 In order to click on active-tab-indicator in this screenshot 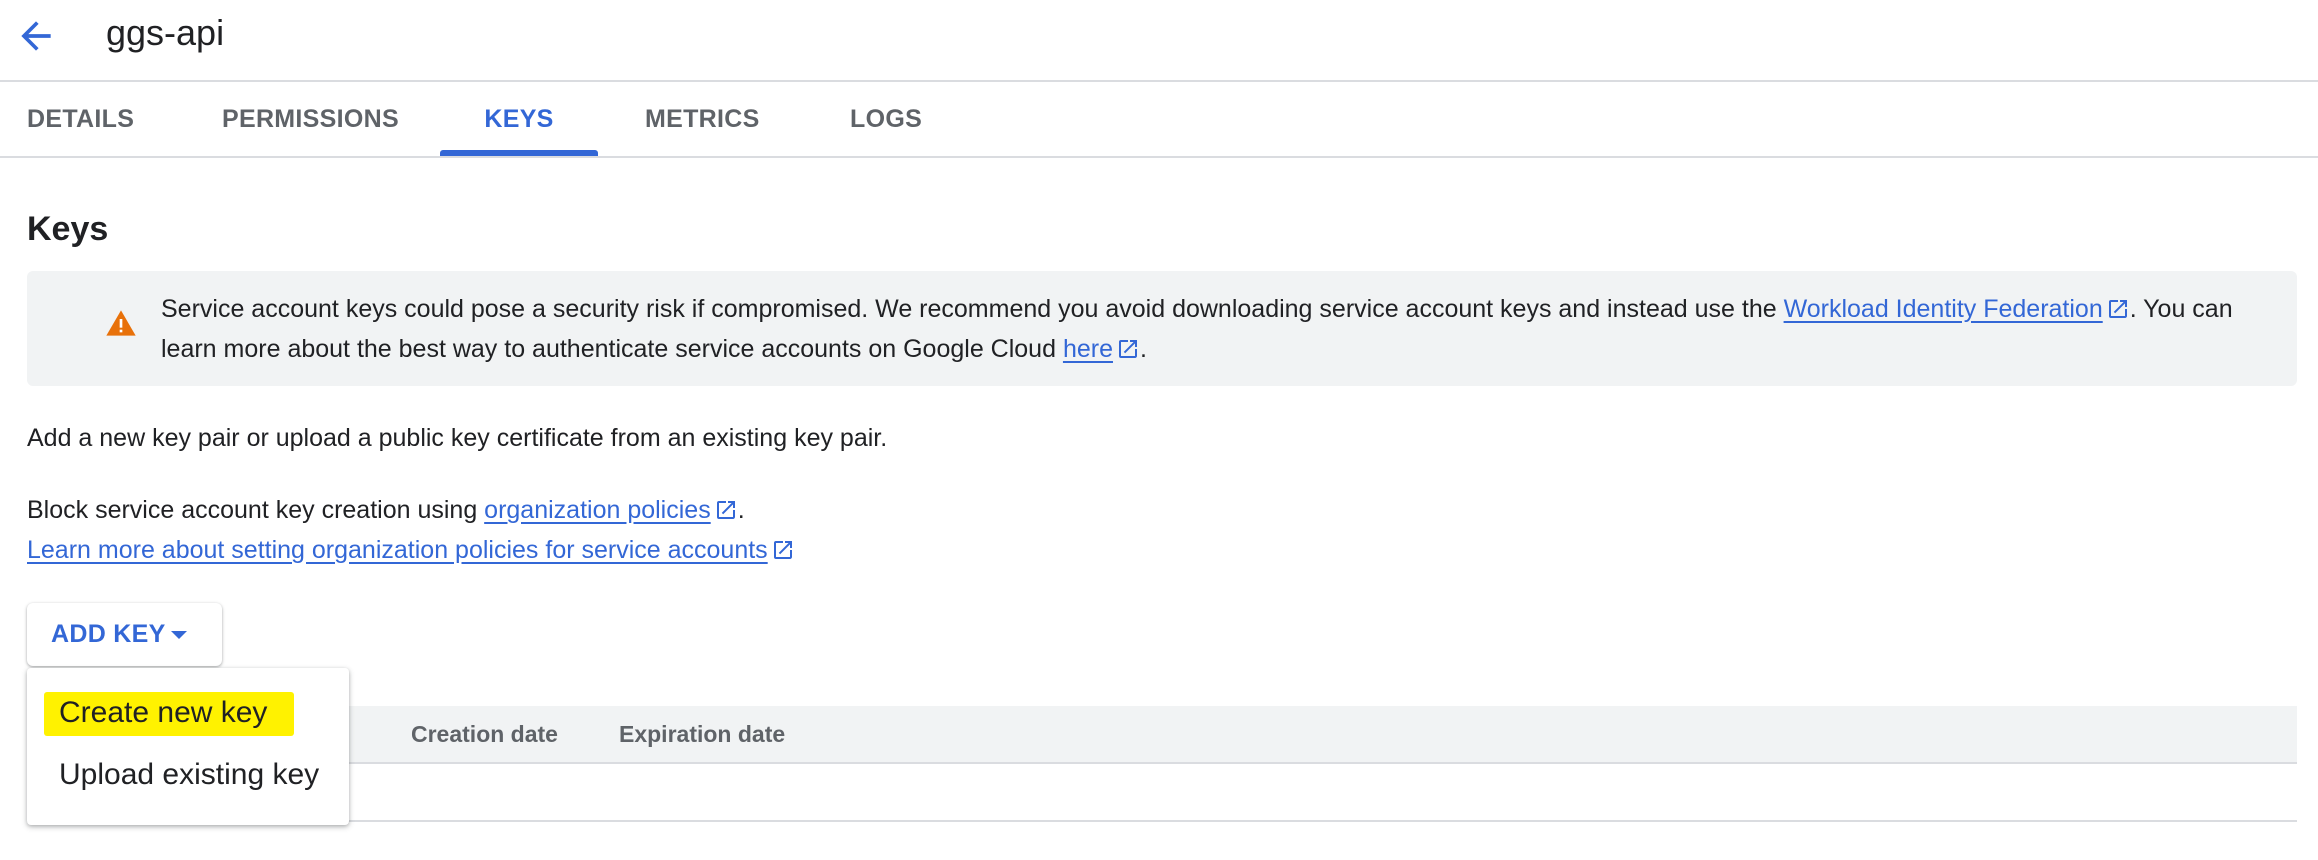, I will do `click(519, 153)`.